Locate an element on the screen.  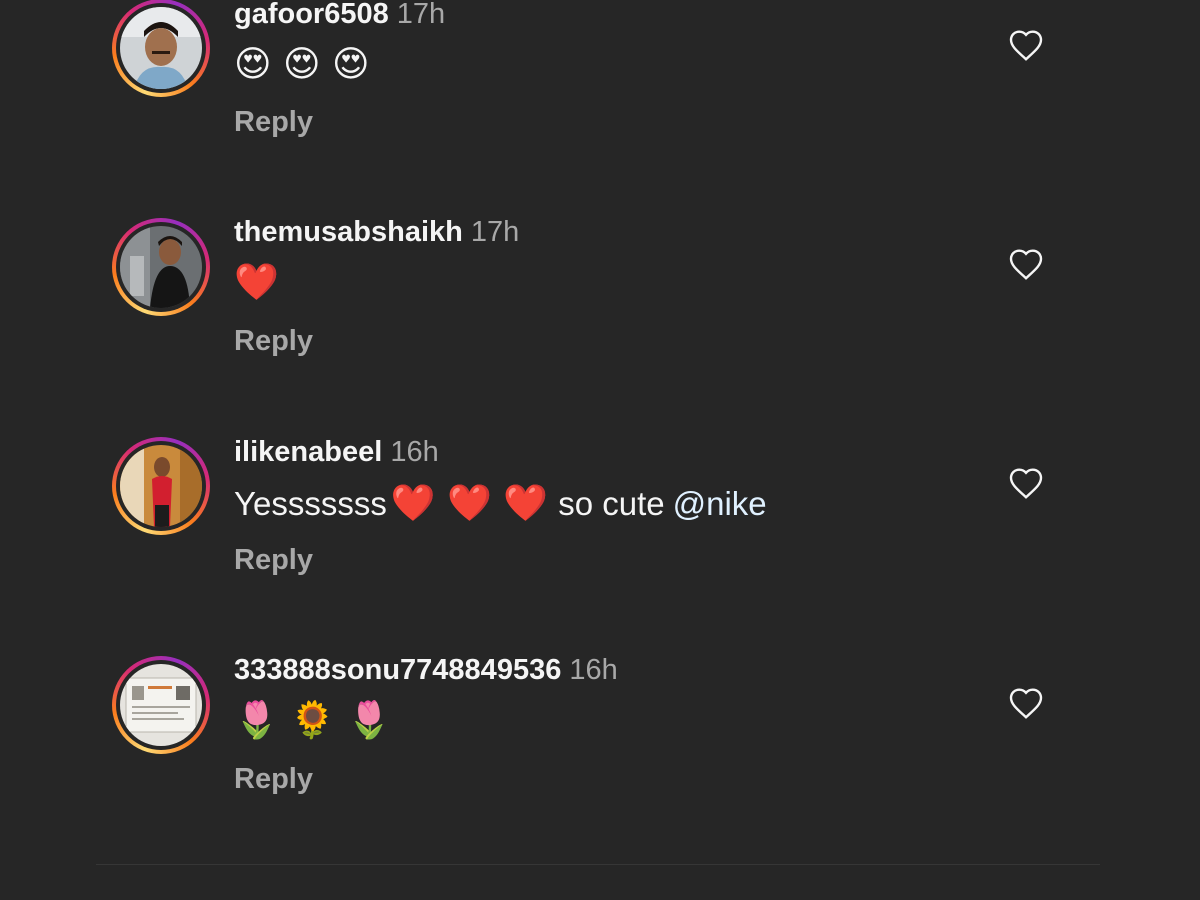
comment-text: 🌷 🌻 🌷 is located at coordinates (317, 720).